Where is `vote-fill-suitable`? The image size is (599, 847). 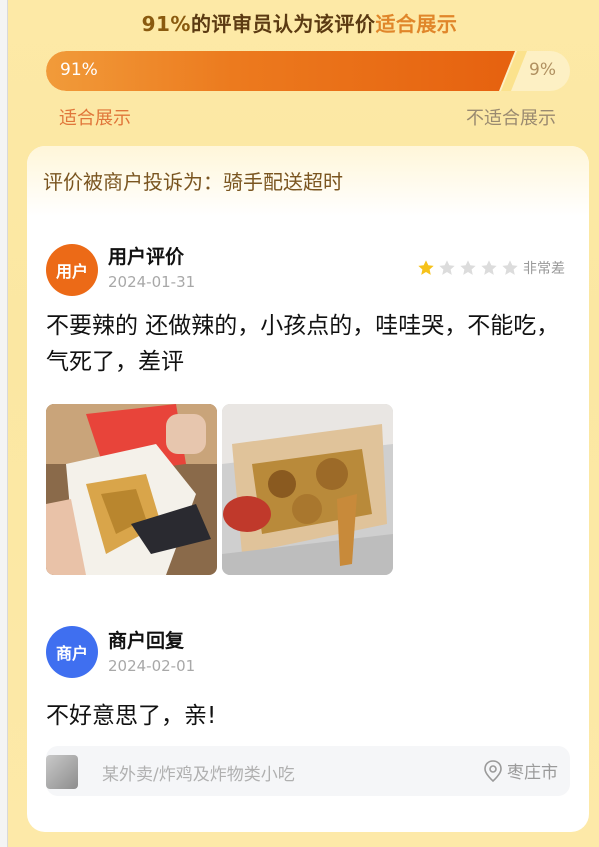 vote-fill-suitable is located at coordinates (280, 71).